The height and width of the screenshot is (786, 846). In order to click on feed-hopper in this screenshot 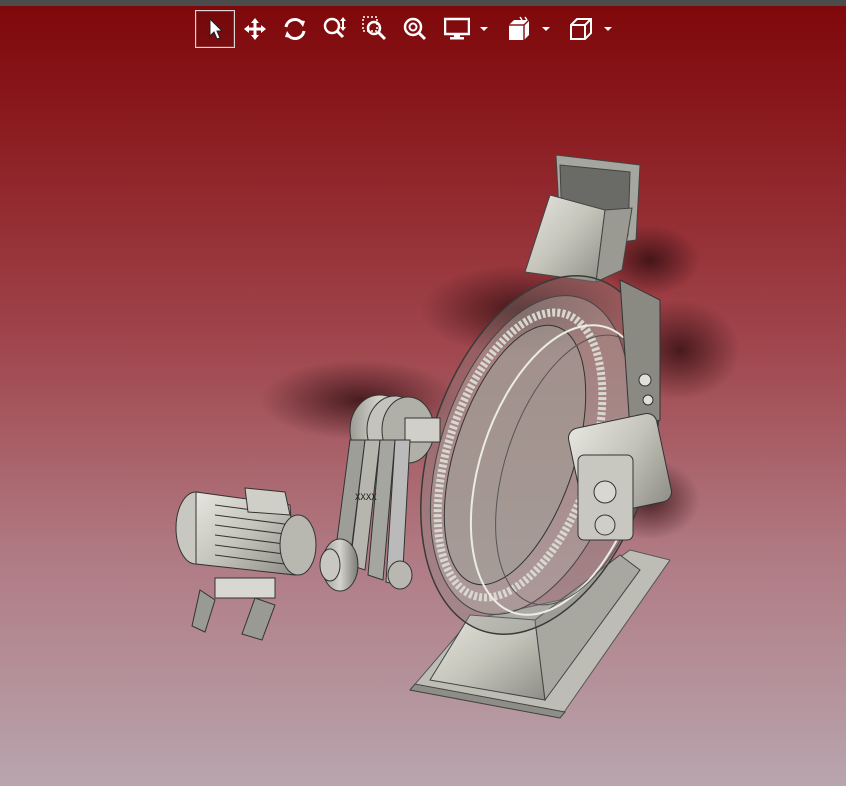, I will do `click(582, 218)`.